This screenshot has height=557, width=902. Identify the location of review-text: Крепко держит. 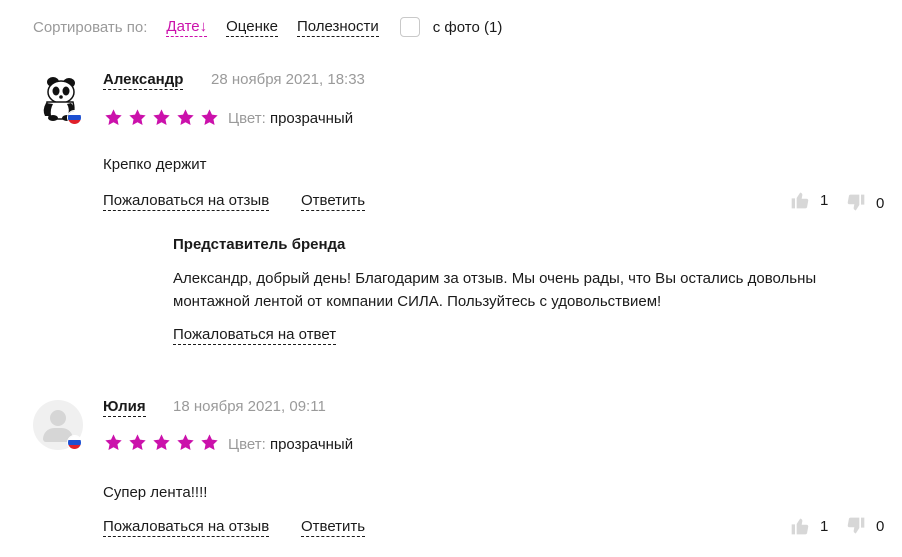
(155, 164).